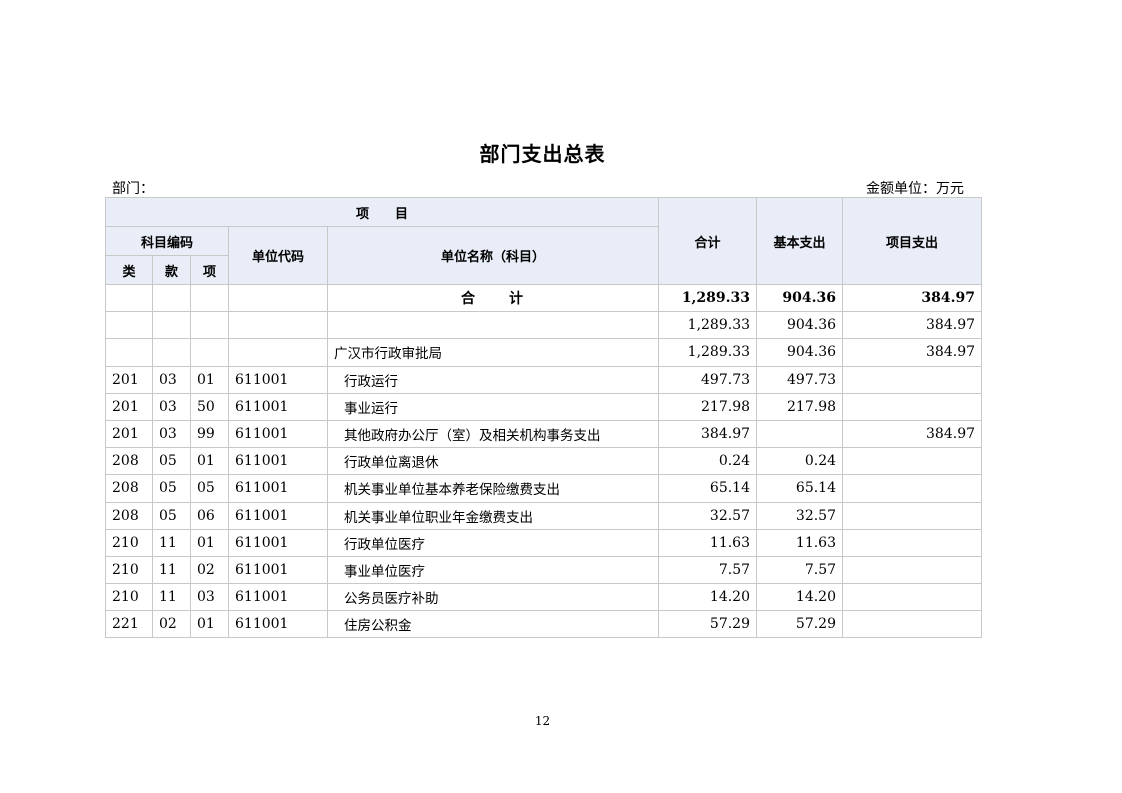  I want to click on total-project: 384.97, so click(912, 298).